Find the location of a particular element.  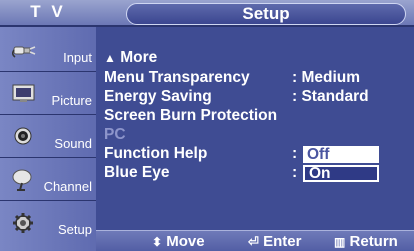

sidebar-item-label: Picture is located at coordinates (71, 100).